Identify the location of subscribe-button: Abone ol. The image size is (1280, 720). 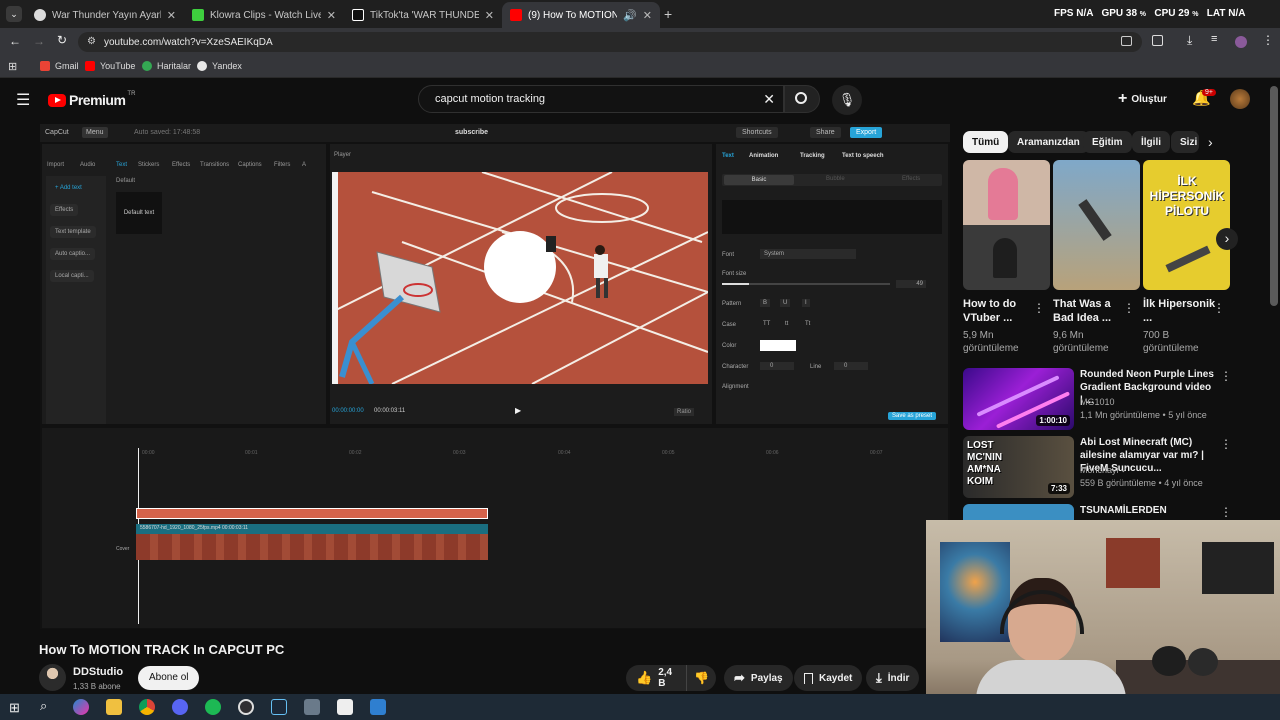
(169, 678).